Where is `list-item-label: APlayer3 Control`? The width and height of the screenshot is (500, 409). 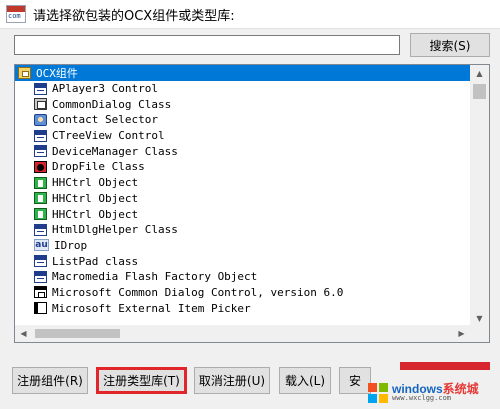 list-item-label: APlayer3 Control is located at coordinates (105, 89).